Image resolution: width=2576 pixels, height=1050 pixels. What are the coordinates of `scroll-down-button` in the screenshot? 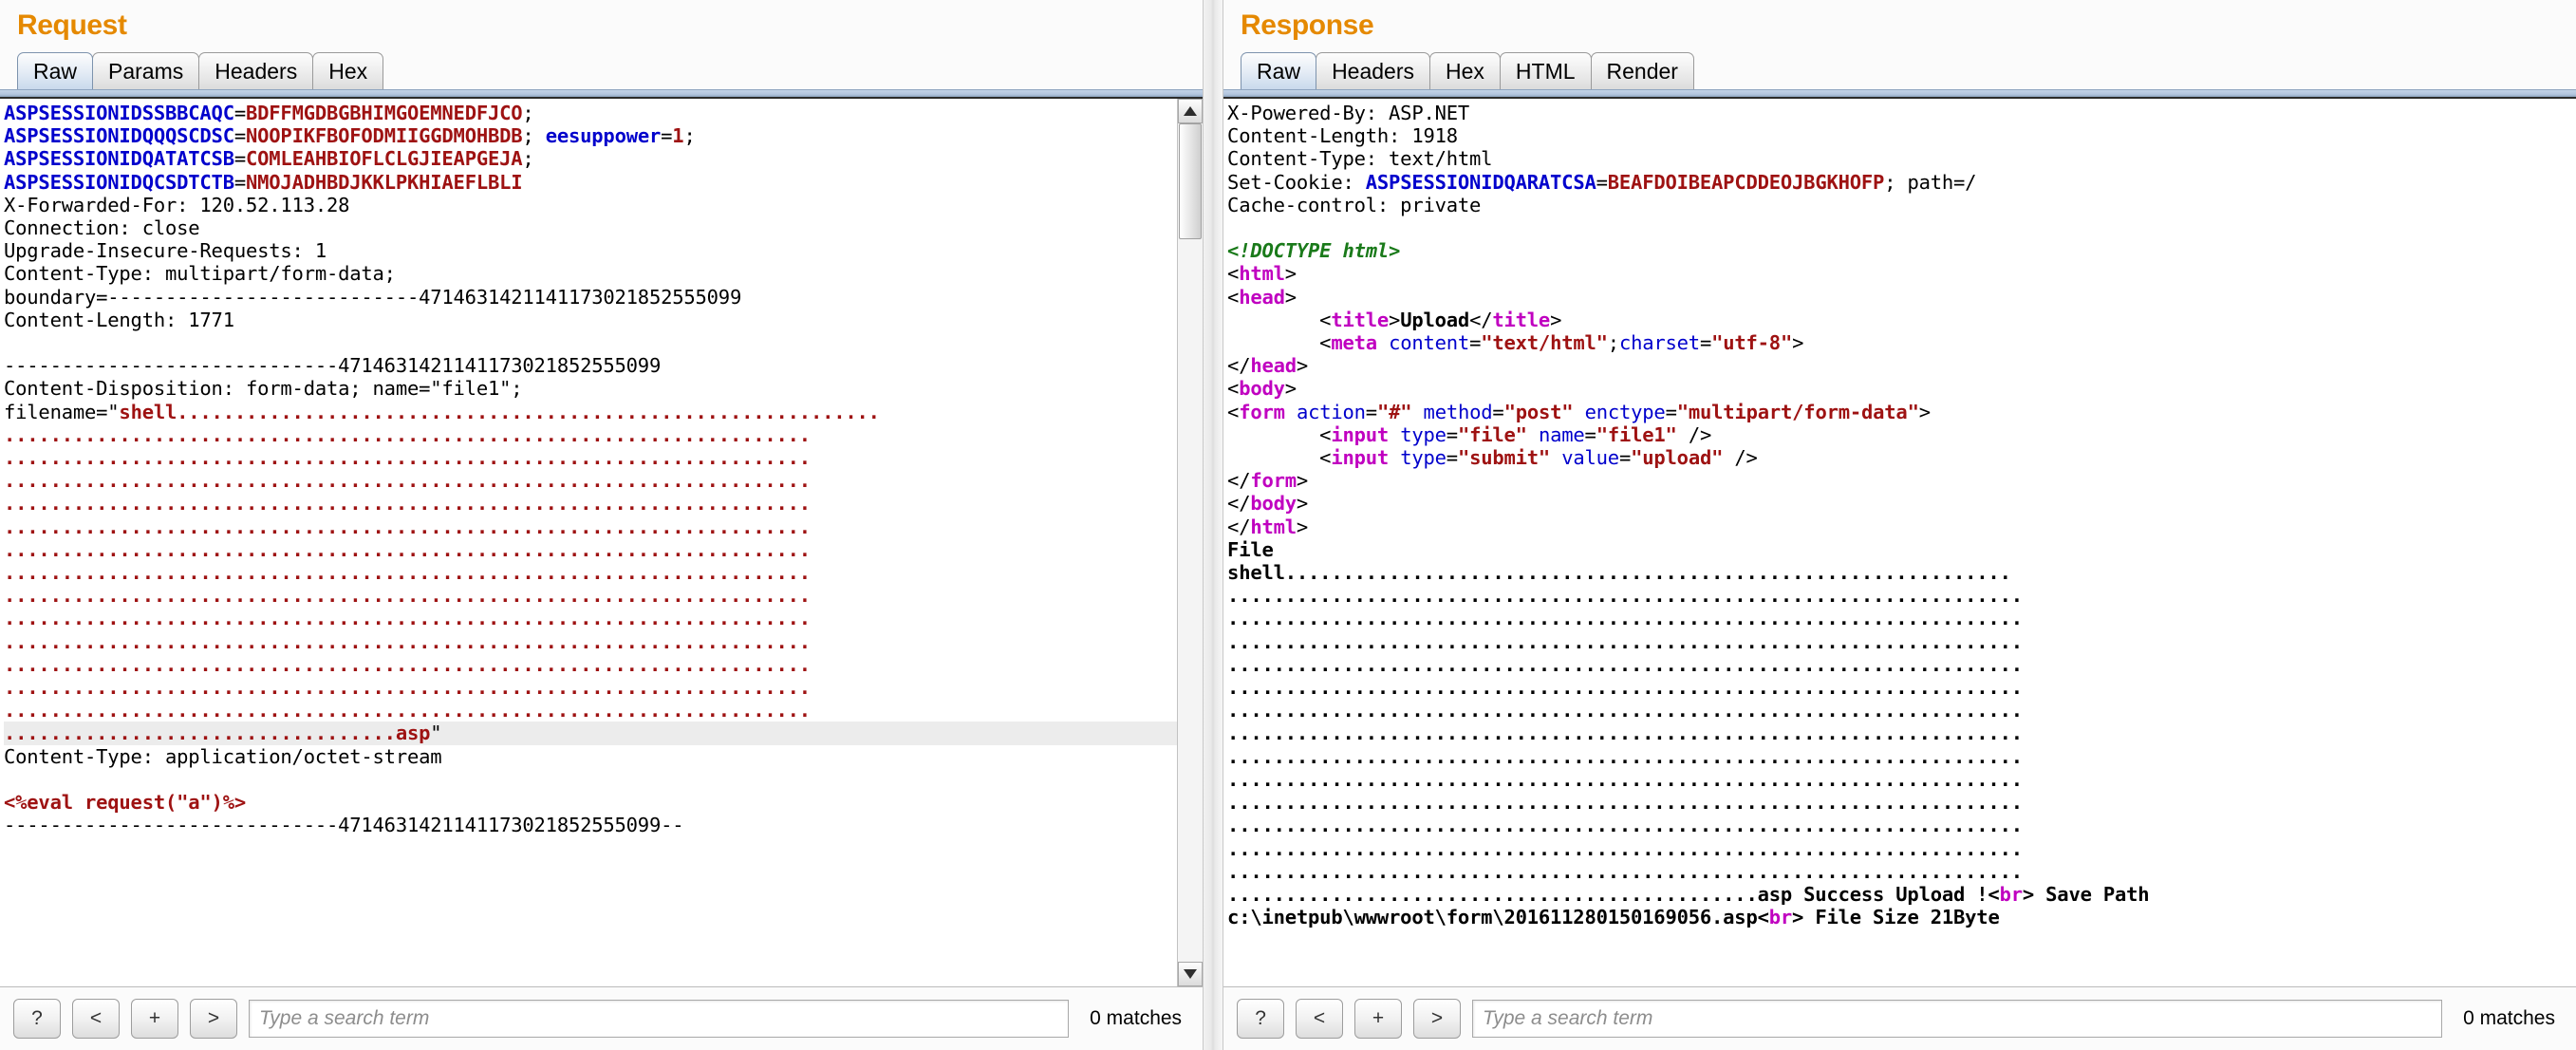 It's located at (1191, 974).